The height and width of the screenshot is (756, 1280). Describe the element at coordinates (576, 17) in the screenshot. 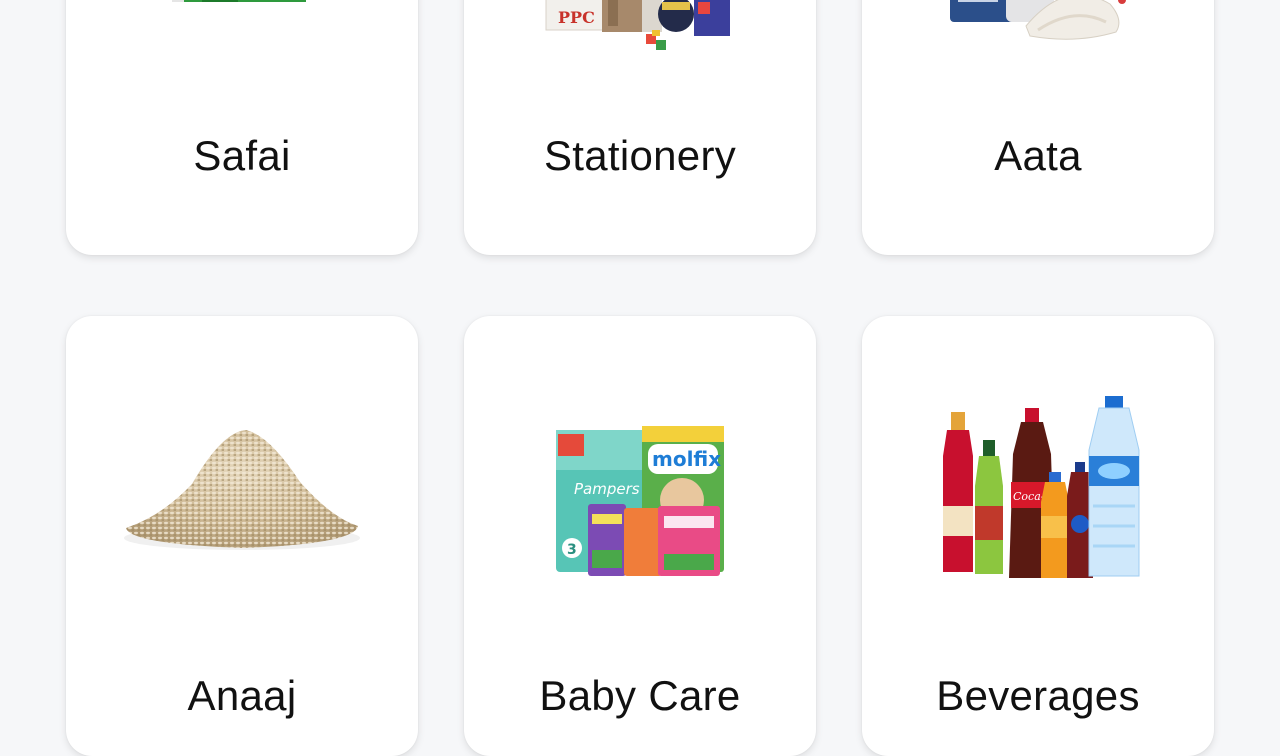

I see `svg-text: PPC` at that location.